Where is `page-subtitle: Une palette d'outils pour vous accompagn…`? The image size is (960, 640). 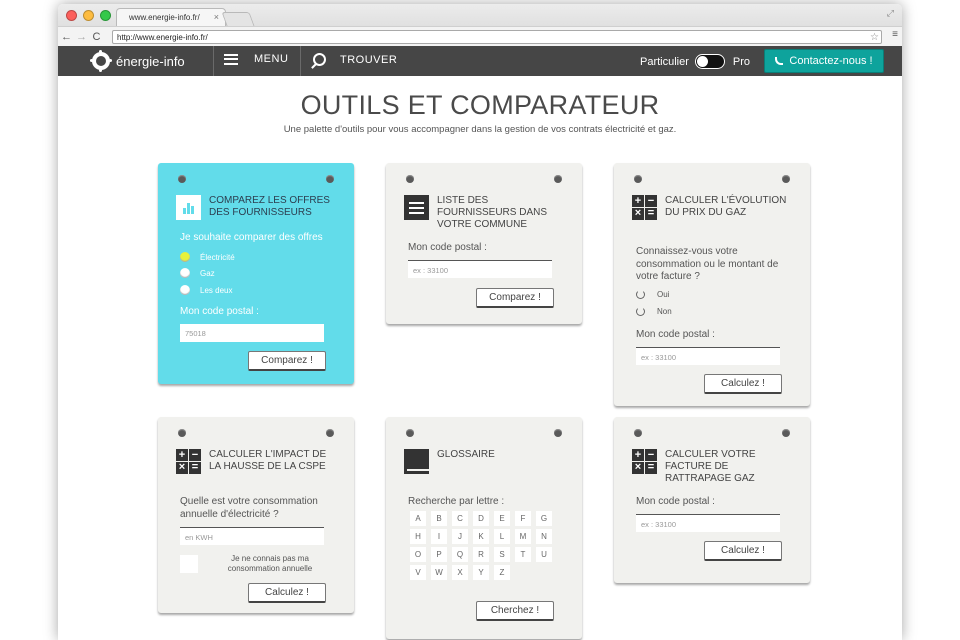
page-subtitle: Une palette d'outils pour vous accompagn… is located at coordinates (480, 129).